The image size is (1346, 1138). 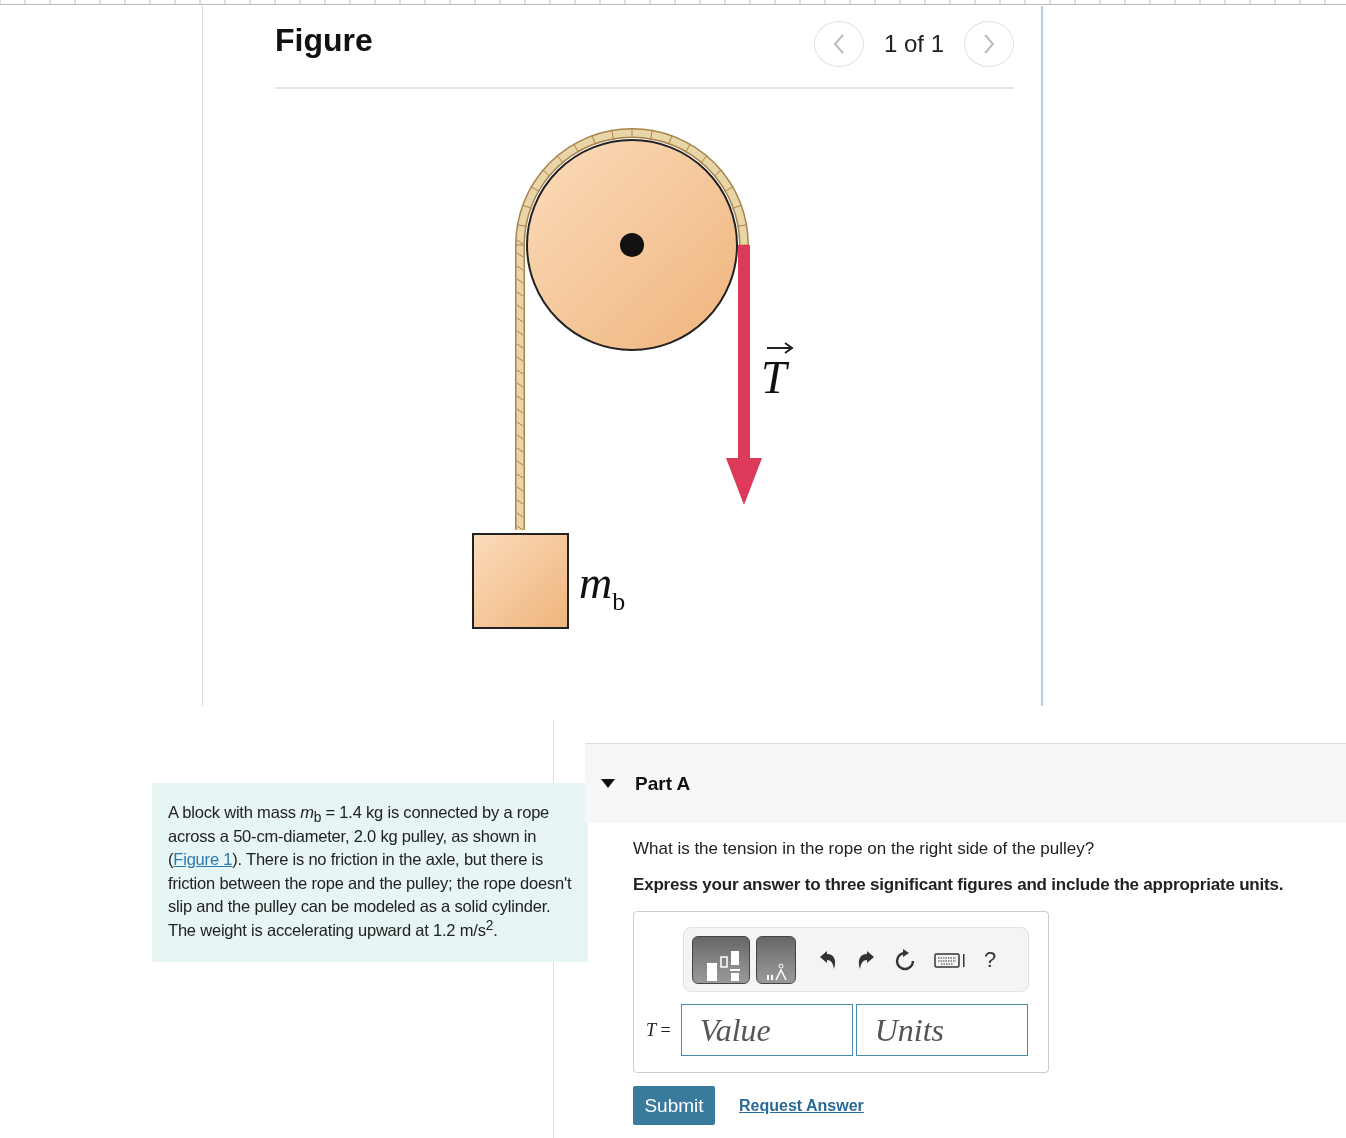 I want to click on figure-link: Figure 1, so click(x=203, y=859).